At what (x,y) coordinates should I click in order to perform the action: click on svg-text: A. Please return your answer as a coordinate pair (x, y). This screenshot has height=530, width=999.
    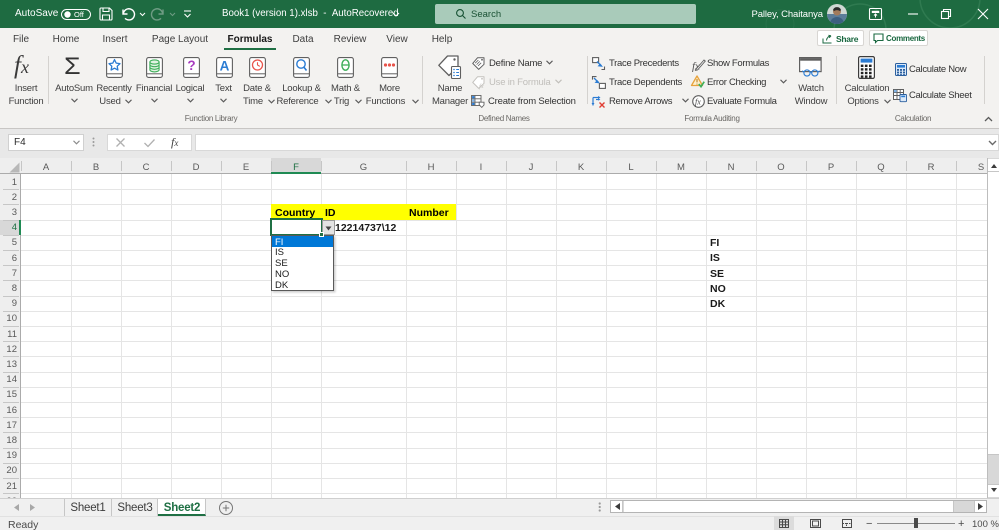
    Looking at the image, I should click on (225, 65).